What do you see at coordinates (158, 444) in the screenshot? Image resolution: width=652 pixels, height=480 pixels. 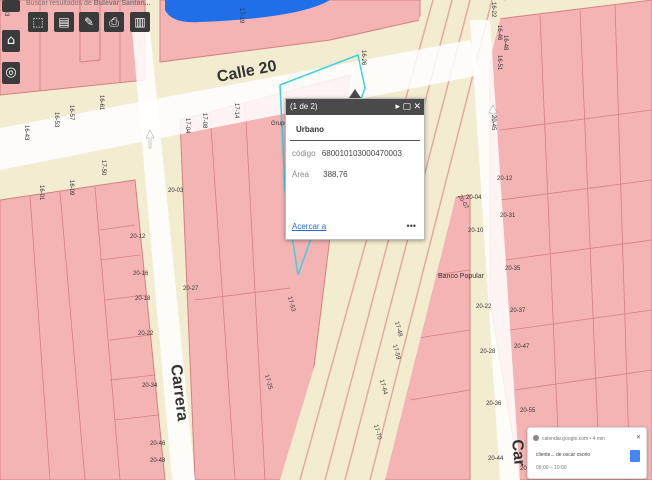 I see `lot-label: 20-46` at bounding box center [158, 444].